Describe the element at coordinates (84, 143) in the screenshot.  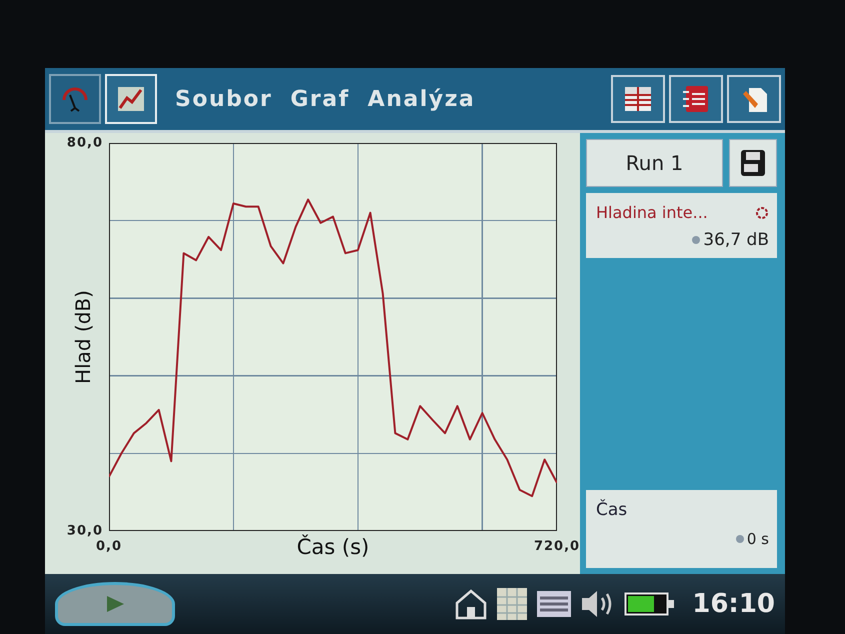
I see `y-tick-label: 80,0` at that location.